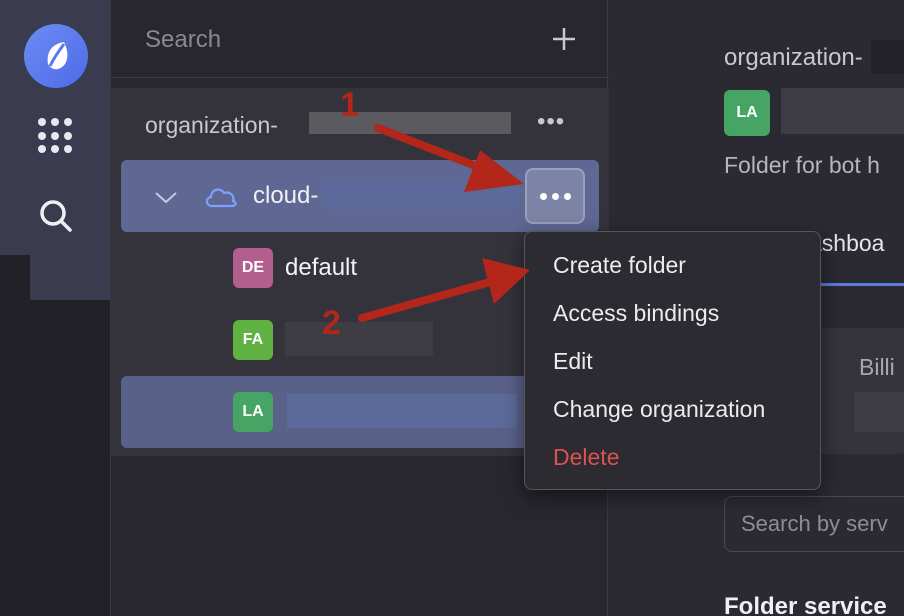 This screenshot has height=616, width=904. Describe the element at coordinates (56, 56) in the screenshot. I see `cloud-logo-icon` at that location.